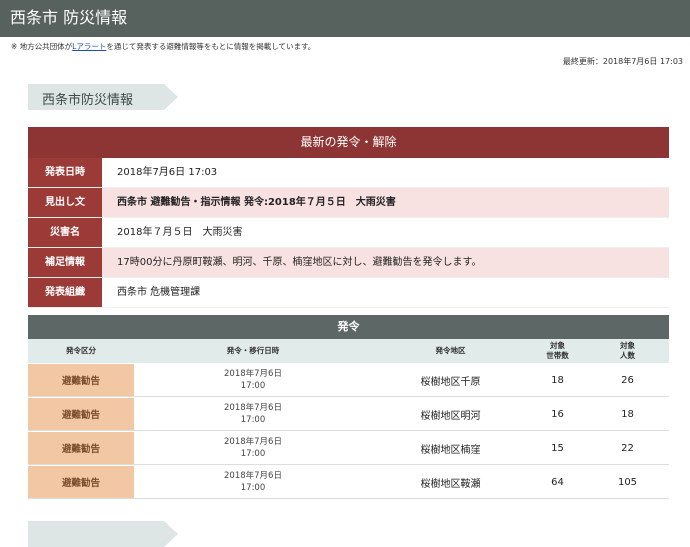 The image size is (690, 547). I want to click on cell-households: 15, so click(557, 448).